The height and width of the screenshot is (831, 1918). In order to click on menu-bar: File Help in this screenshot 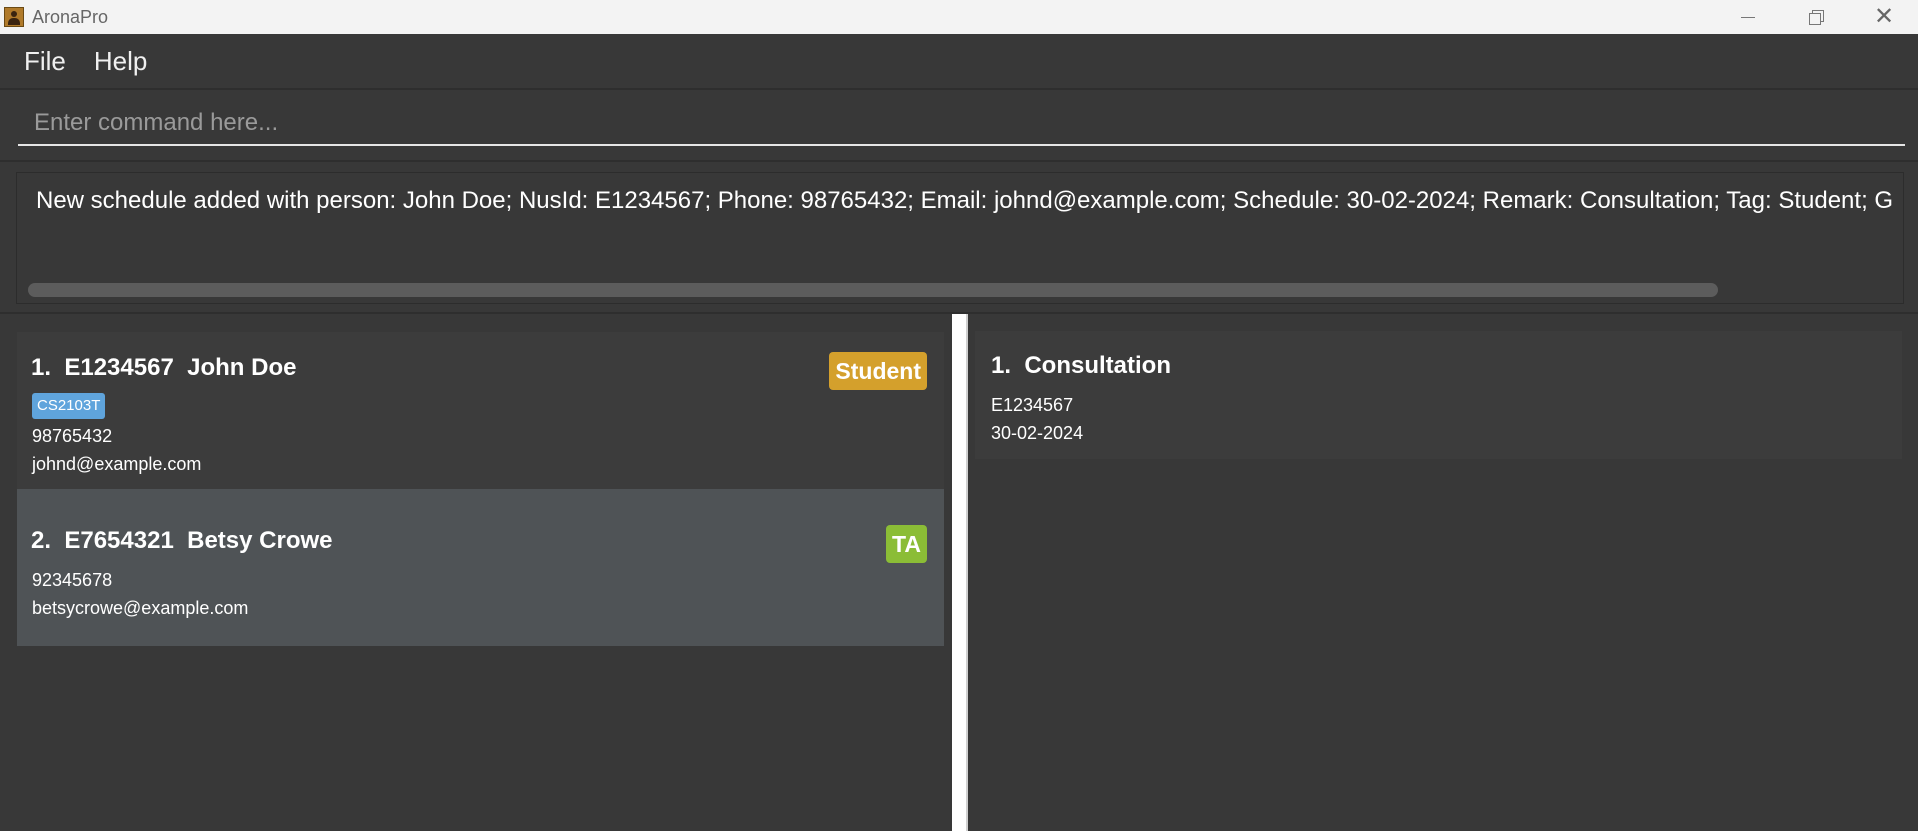, I will do `click(959, 62)`.